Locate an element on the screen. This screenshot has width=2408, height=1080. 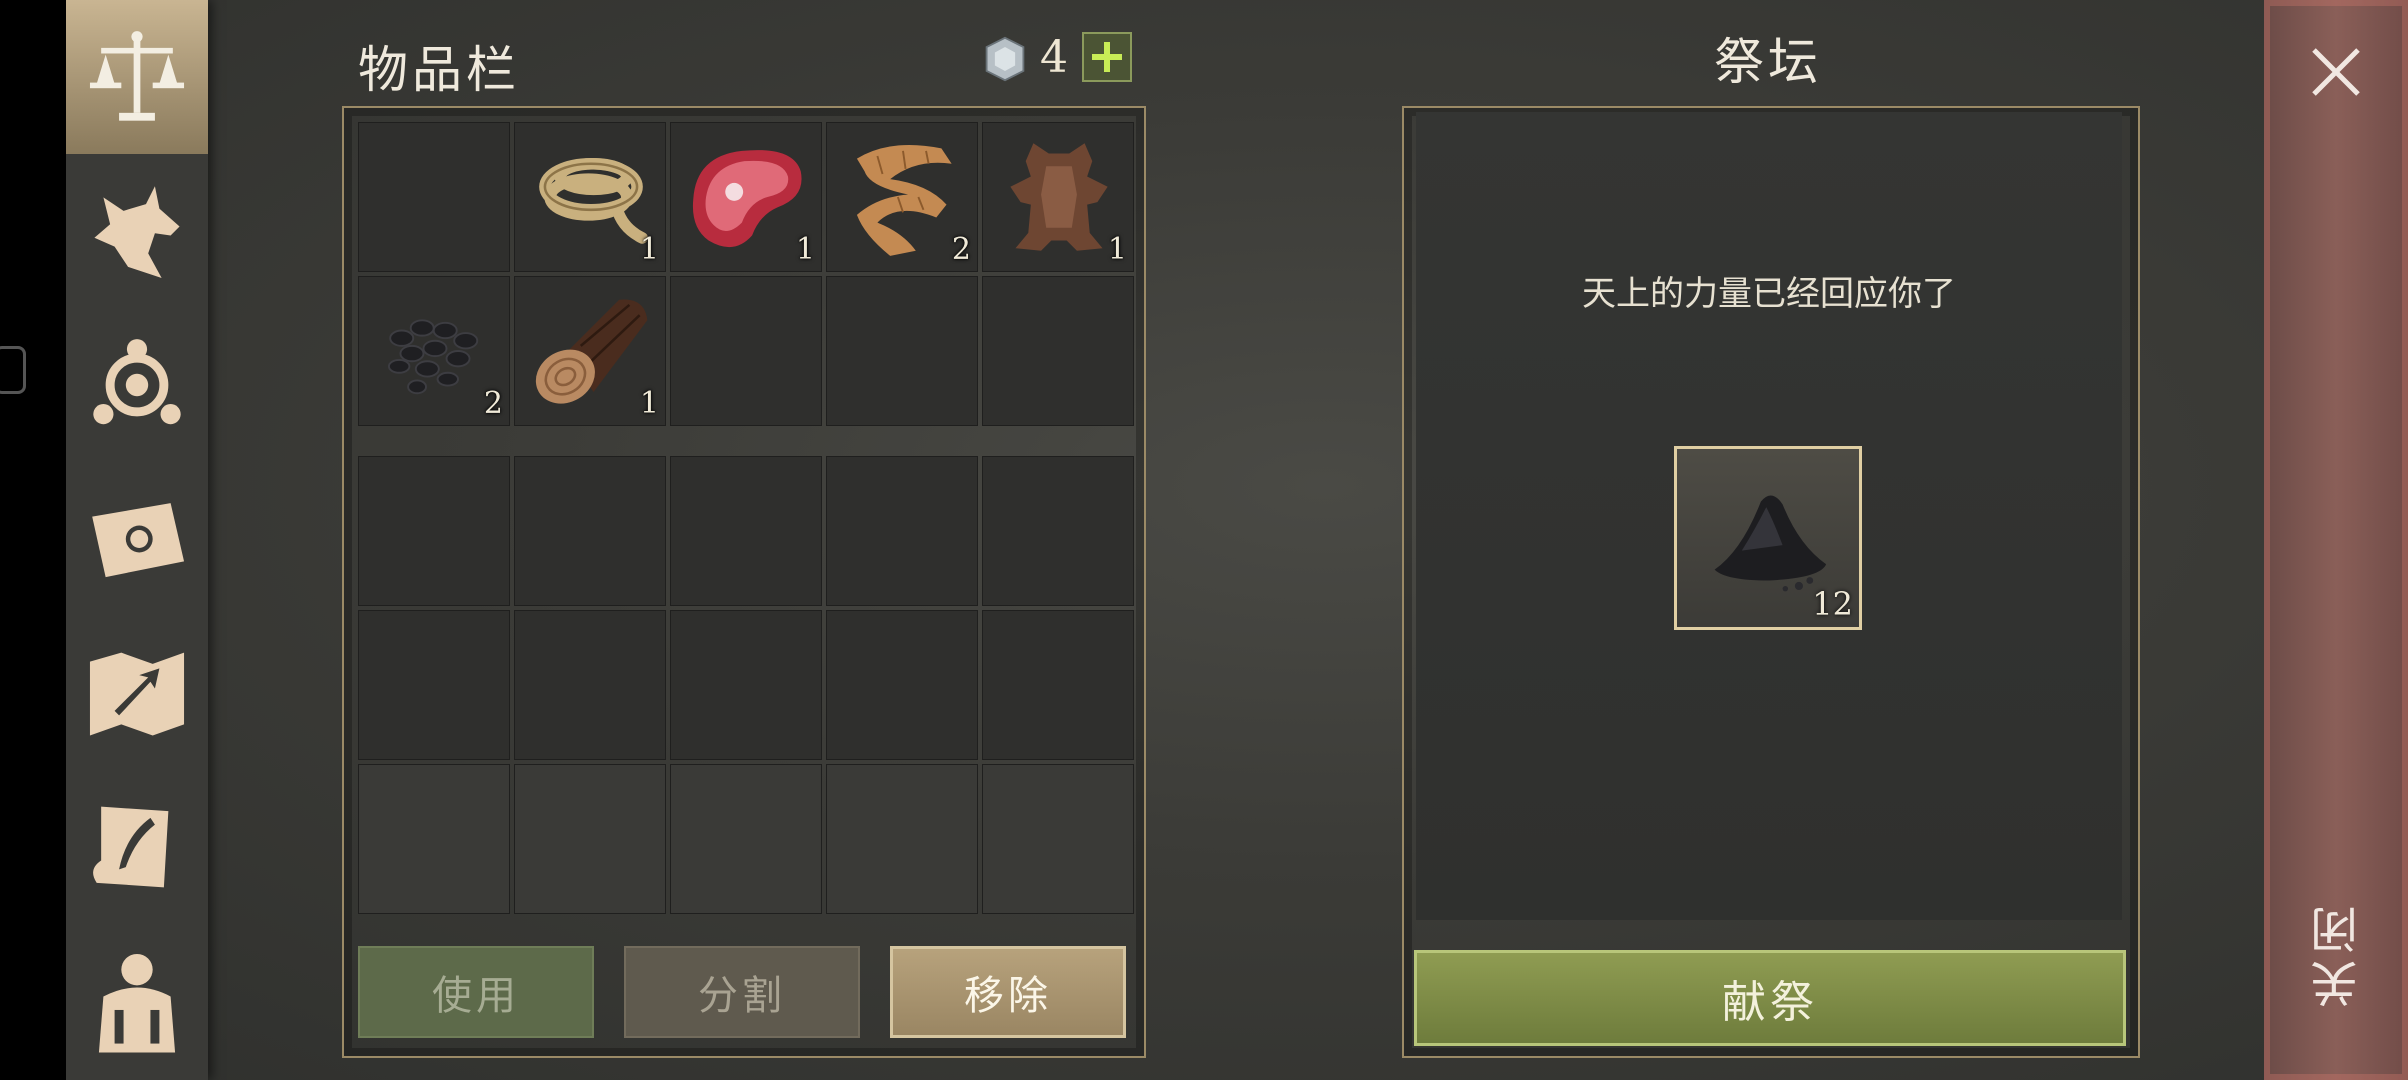
close-icon is located at coordinates (2336, 72).